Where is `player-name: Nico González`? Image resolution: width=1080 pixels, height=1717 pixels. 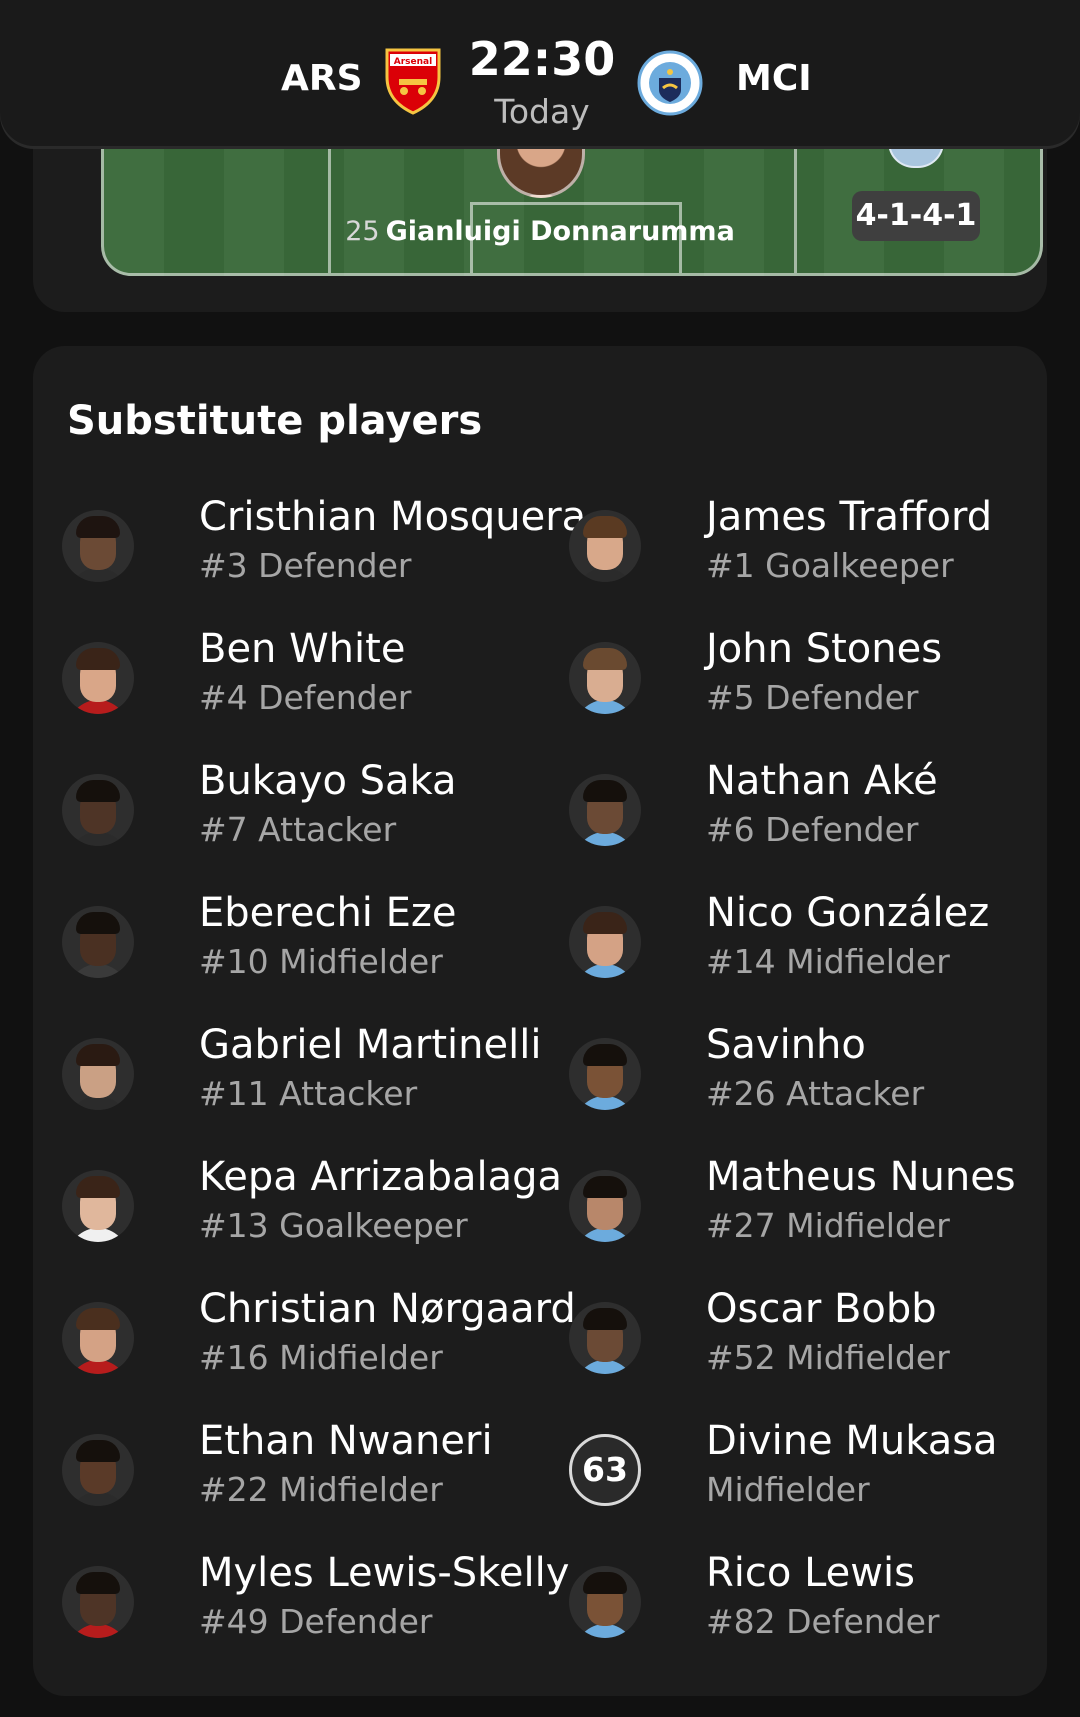 player-name: Nico González is located at coordinates (848, 913).